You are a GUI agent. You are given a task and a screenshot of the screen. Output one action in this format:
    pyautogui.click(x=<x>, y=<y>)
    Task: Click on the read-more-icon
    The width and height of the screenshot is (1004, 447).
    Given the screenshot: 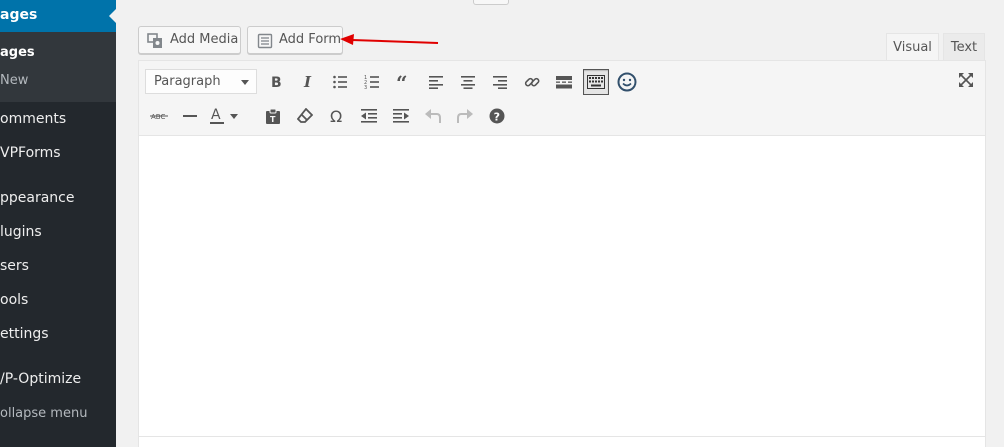 What is the action you would take?
    pyautogui.click(x=564, y=82)
    